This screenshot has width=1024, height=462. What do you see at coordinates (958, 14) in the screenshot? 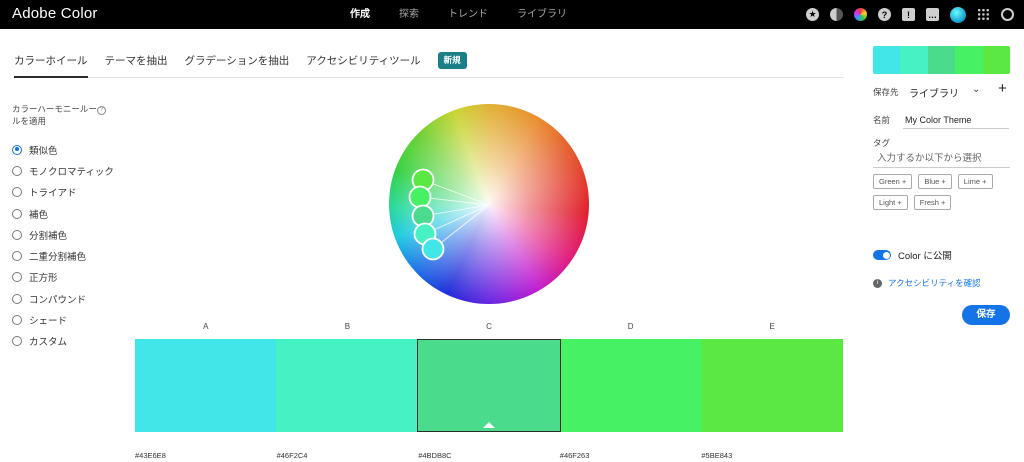
I see `avatar` at bounding box center [958, 14].